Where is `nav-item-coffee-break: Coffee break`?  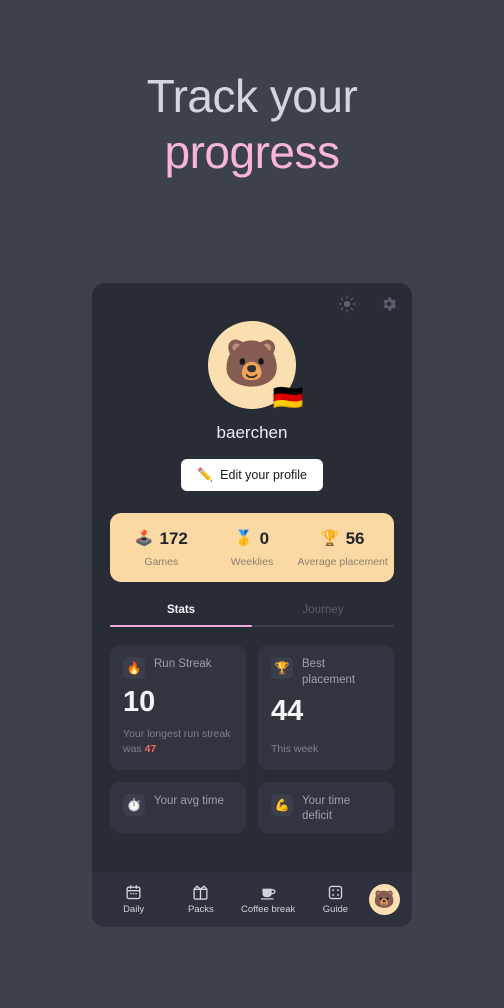 nav-item-coffee-break: Coffee break is located at coordinates (268, 899).